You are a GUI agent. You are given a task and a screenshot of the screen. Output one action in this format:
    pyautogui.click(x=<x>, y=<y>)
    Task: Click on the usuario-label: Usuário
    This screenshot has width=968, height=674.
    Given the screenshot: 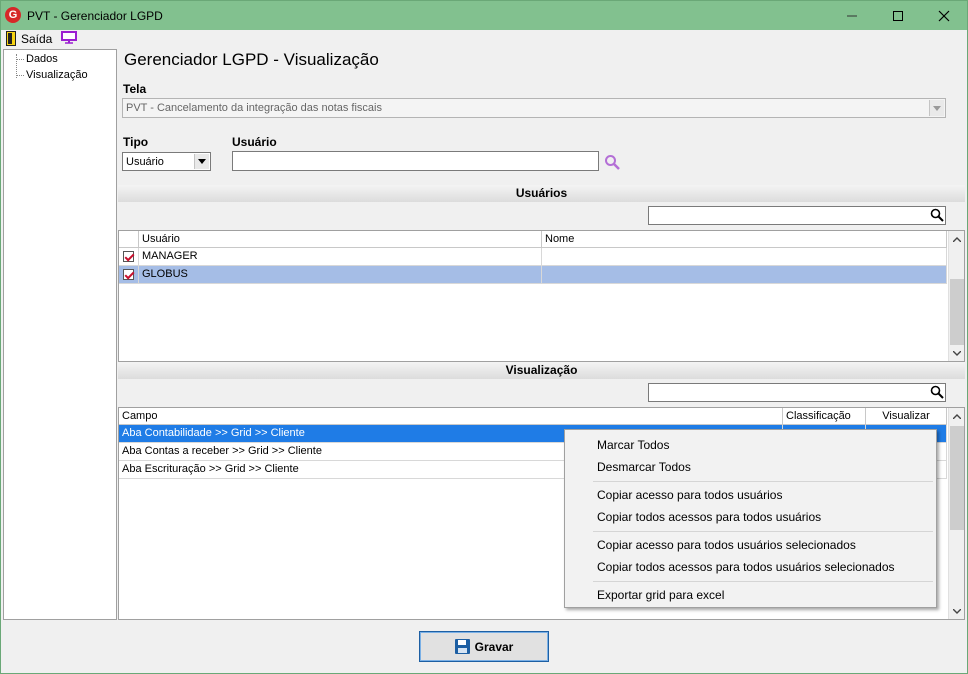 What is the action you would take?
    pyautogui.click(x=254, y=142)
    